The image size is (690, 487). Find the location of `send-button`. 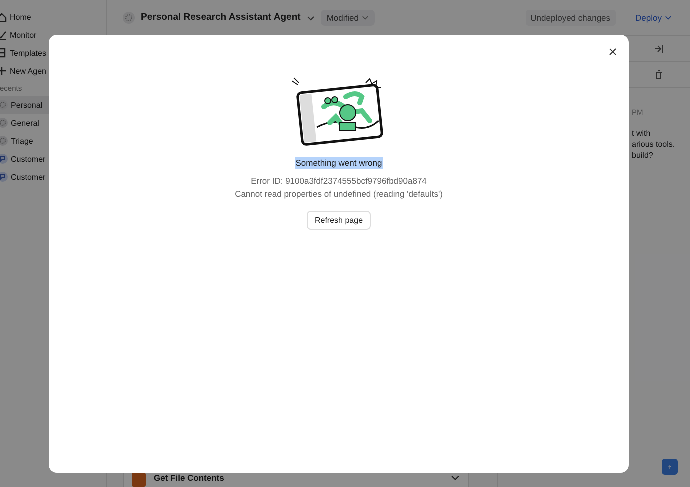

send-button is located at coordinates (670, 467).